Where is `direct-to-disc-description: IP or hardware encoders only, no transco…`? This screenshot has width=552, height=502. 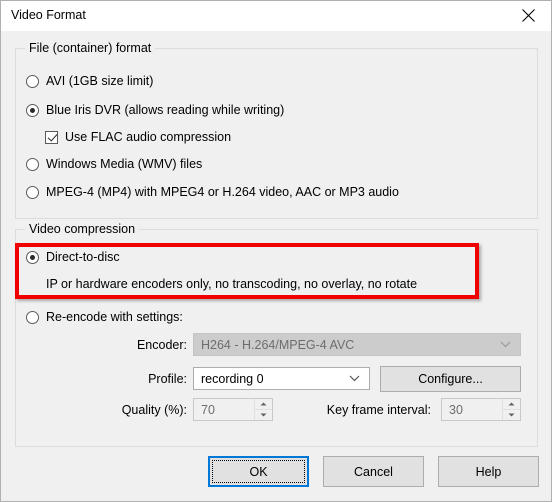
direct-to-disc-description: IP or hardware encoders only, no transco… is located at coordinates (232, 284).